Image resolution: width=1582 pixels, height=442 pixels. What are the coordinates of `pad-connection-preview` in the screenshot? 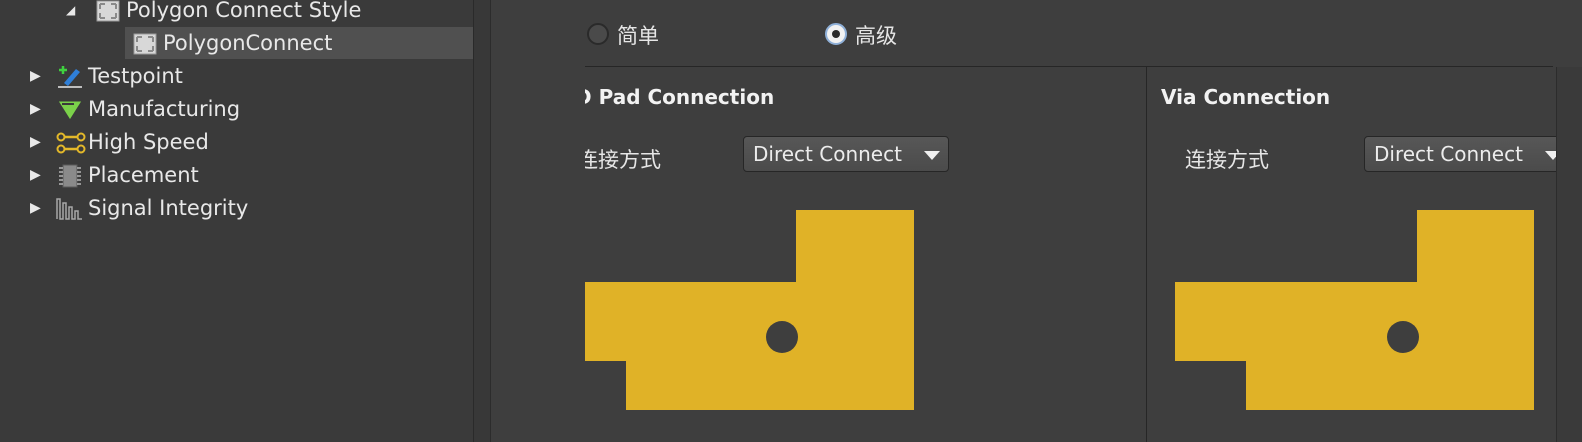 It's located at (749, 310).